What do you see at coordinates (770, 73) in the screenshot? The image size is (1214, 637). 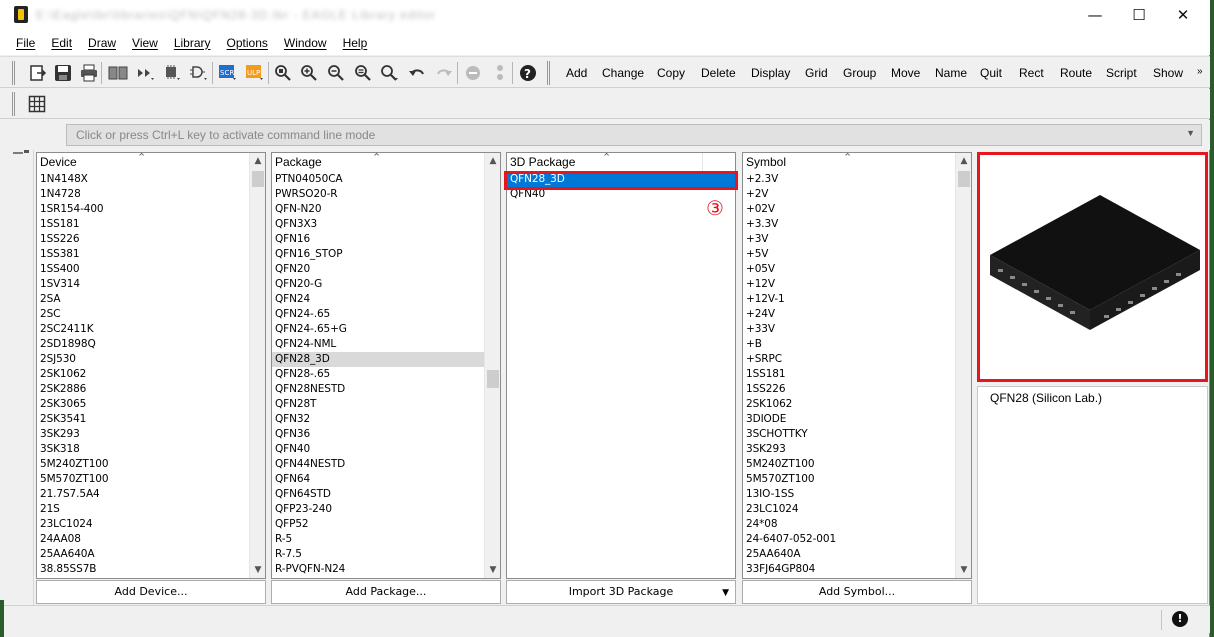 I see `cmd-display: Display` at bounding box center [770, 73].